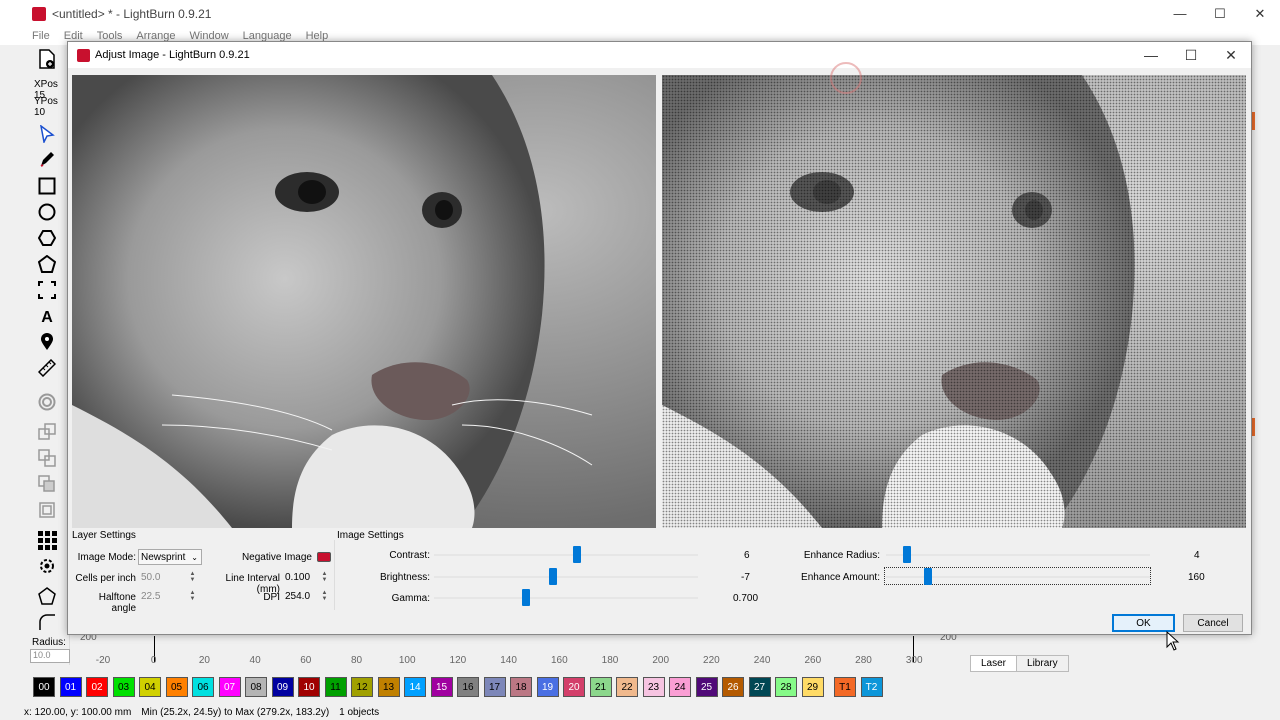 The width and height of the screenshot is (1280, 720). Describe the element at coordinates (70, 687) in the screenshot. I see `palette-swatch-01: 01` at that location.